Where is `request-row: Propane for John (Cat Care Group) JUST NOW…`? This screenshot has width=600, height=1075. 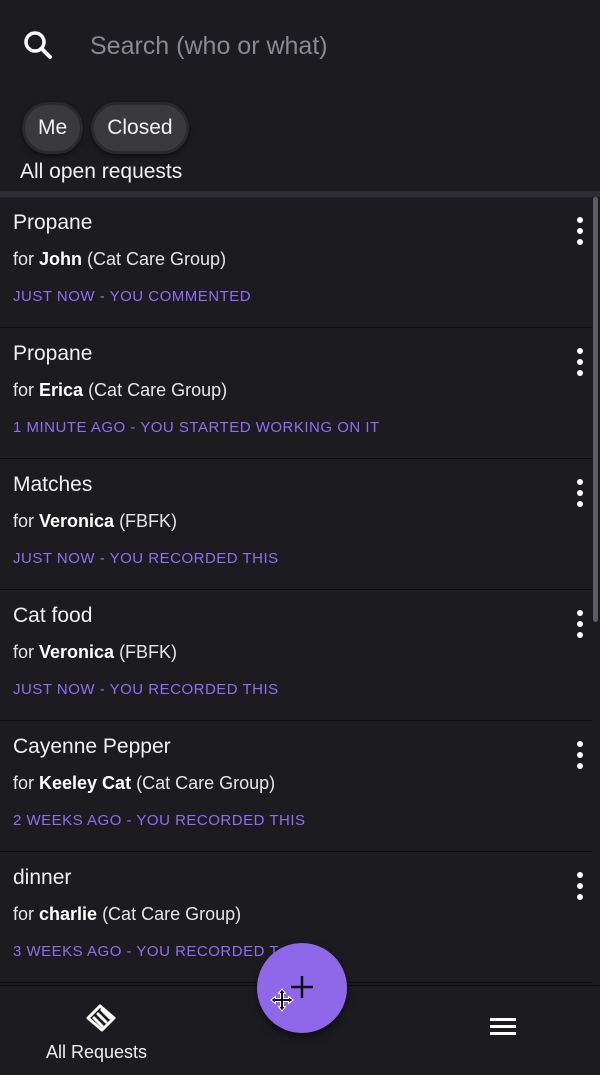 request-row: Propane for John (Cat Care Group) JUST NOW… is located at coordinates (296, 262).